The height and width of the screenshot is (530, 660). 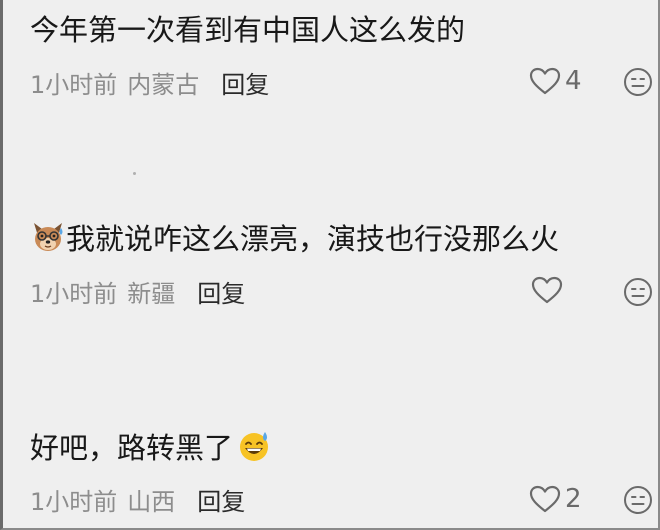 What do you see at coordinates (132, 448) in the screenshot?
I see `comment-text: 好吧，路转黑了` at bounding box center [132, 448].